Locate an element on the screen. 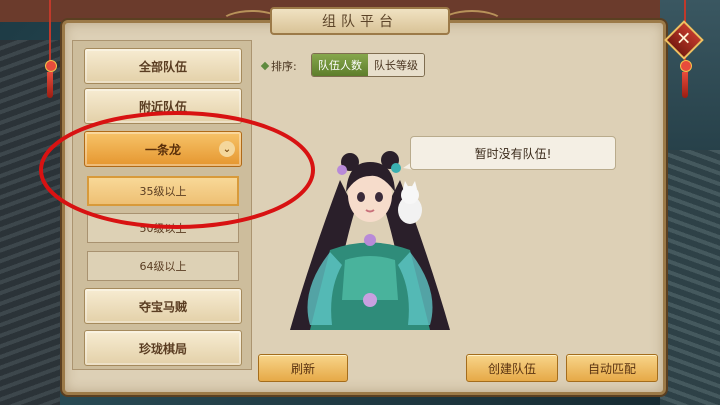 The height and width of the screenshot is (405, 720). category-zhenlong-chess: 珍珑棋局 is located at coordinates (163, 348).